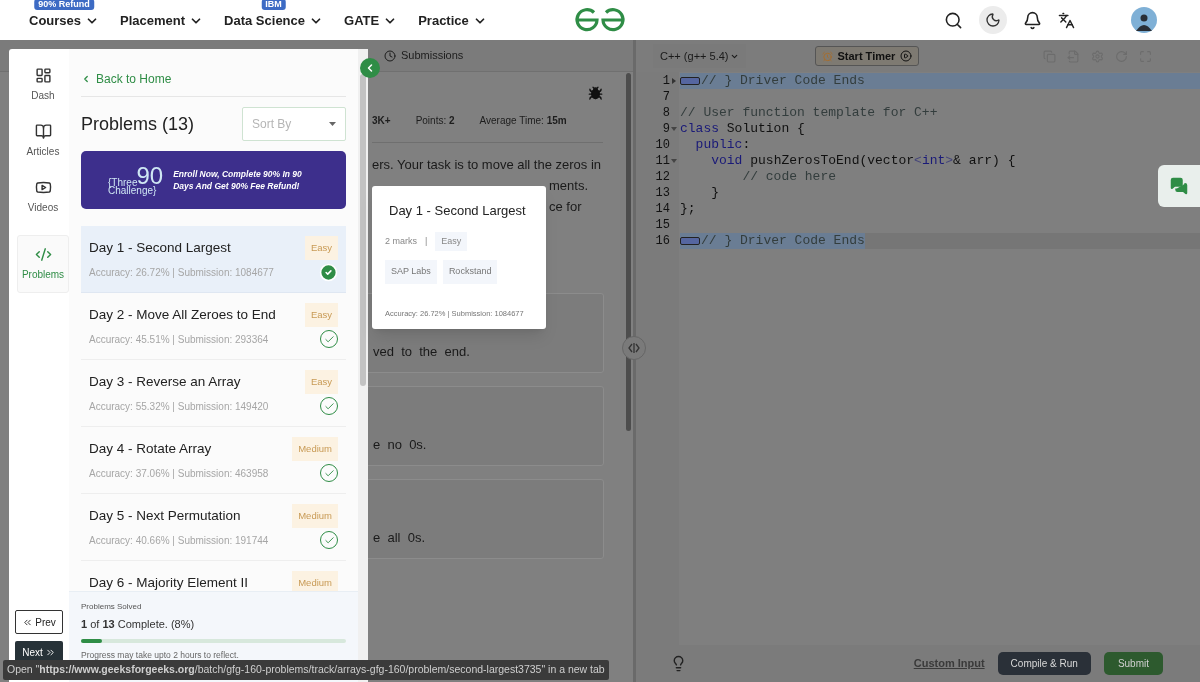  Describe the element at coordinates (568, 186) in the screenshot. I see `description-text: ments.` at that location.